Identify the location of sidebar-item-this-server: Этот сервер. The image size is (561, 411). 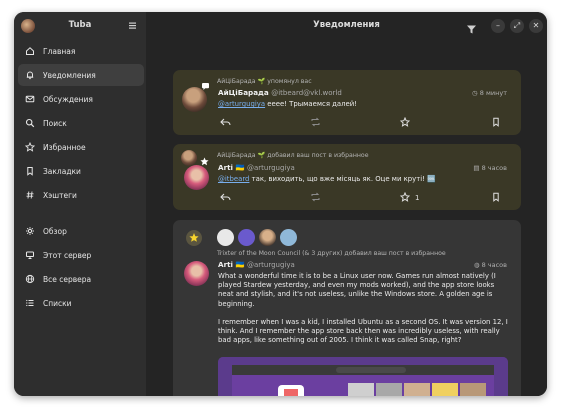
(81, 255).